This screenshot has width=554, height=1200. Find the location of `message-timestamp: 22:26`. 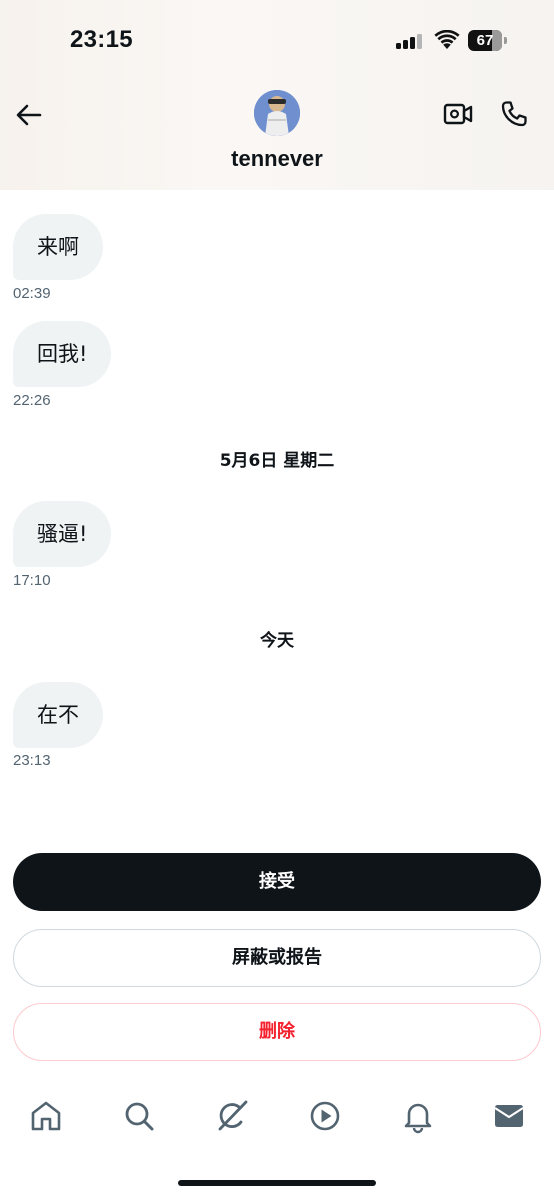

message-timestamp: 22:26 is located at coordinates (32, 400).